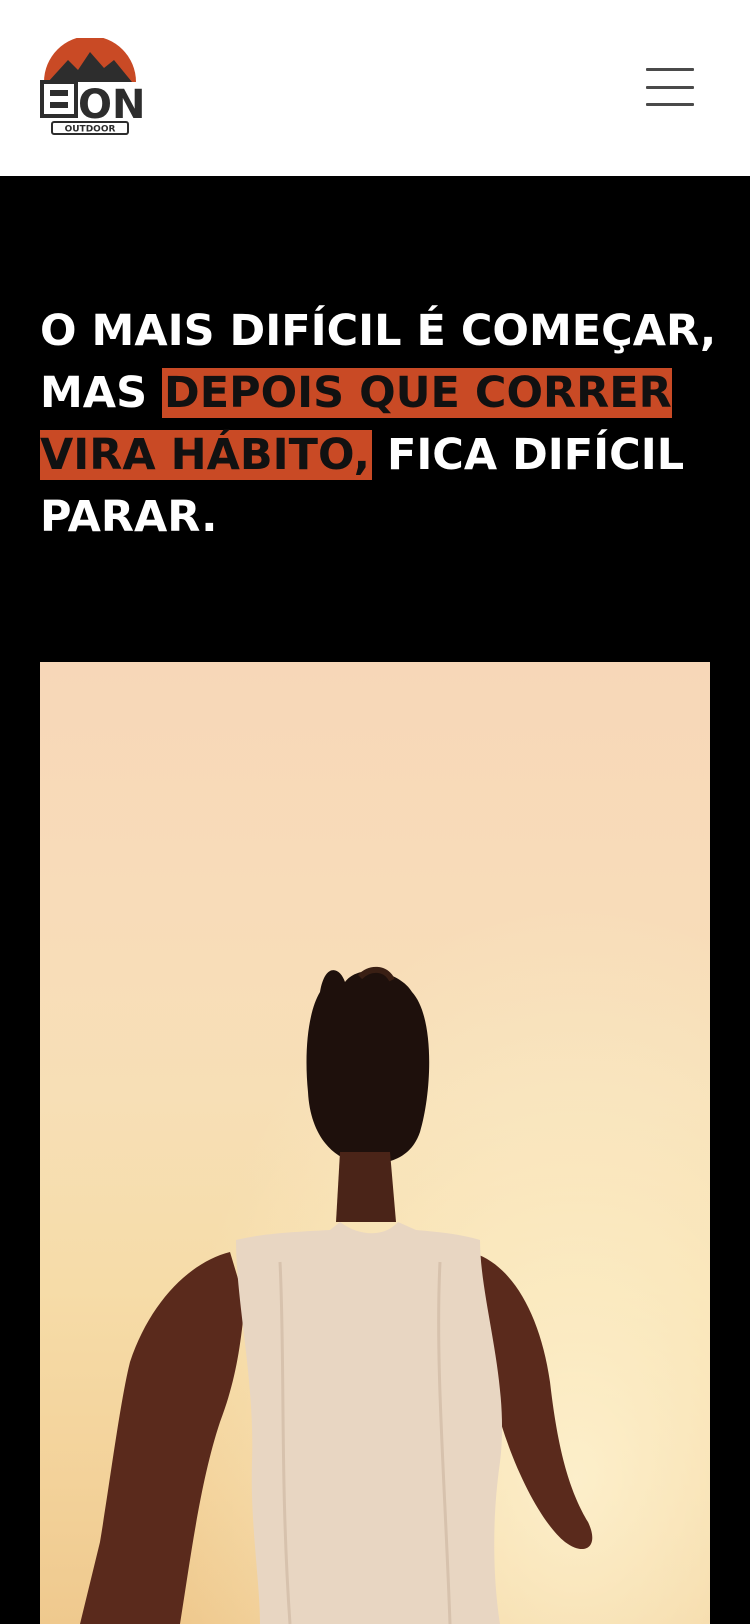  What do you see at coordinates (670, 104) in the screenshot?
I see `menu-bar-bottom` at bounding box center [670, 104].